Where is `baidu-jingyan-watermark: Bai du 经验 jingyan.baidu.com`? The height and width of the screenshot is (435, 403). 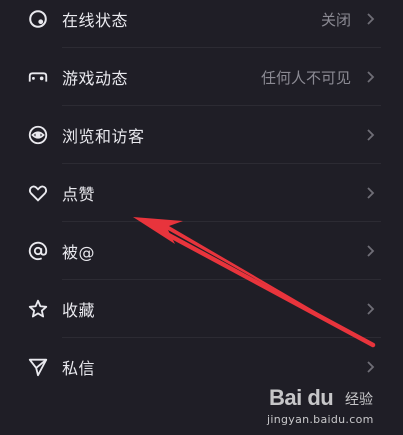 baidu-jingyan-watermark: Bai du 经验 jingyan.baidu.com is located at coordinates (322, 408).